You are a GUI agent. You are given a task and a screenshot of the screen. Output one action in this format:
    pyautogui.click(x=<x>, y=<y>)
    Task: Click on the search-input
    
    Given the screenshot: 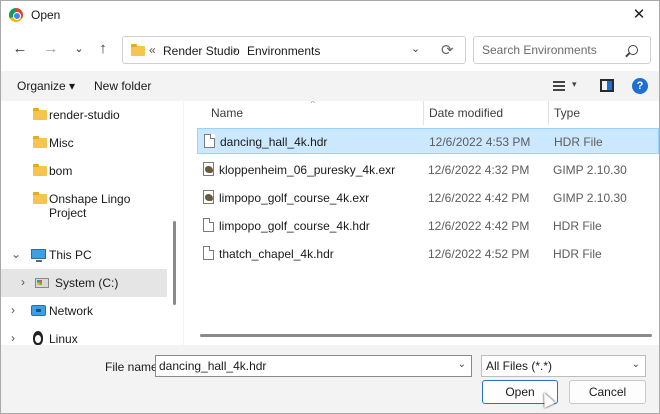 What is the action you would take?
    pyautogui.click(x=550, y=50)
    